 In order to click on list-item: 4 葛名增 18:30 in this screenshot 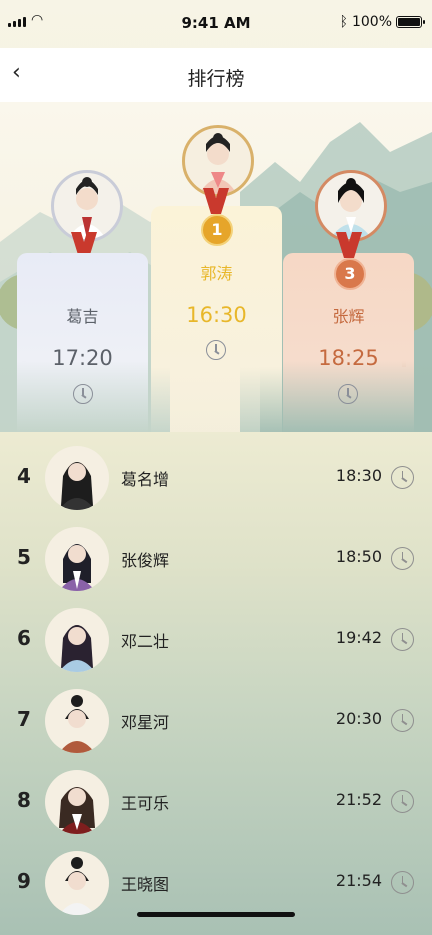, I will do `click(216, 478)`.